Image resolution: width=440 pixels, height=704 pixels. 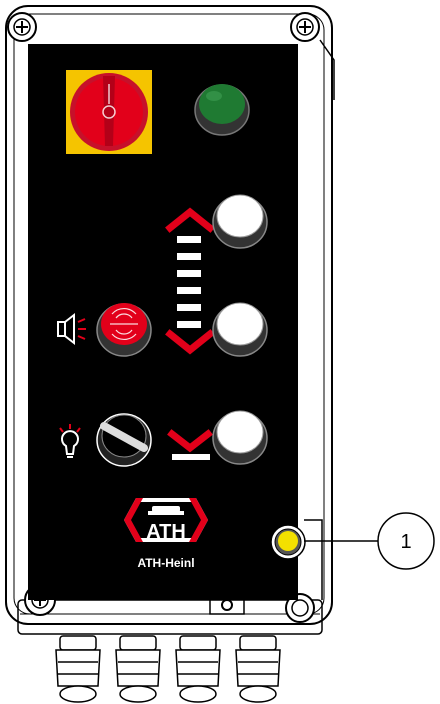 I want to click on ath-logo: ATH, so click(x=166, y=520).